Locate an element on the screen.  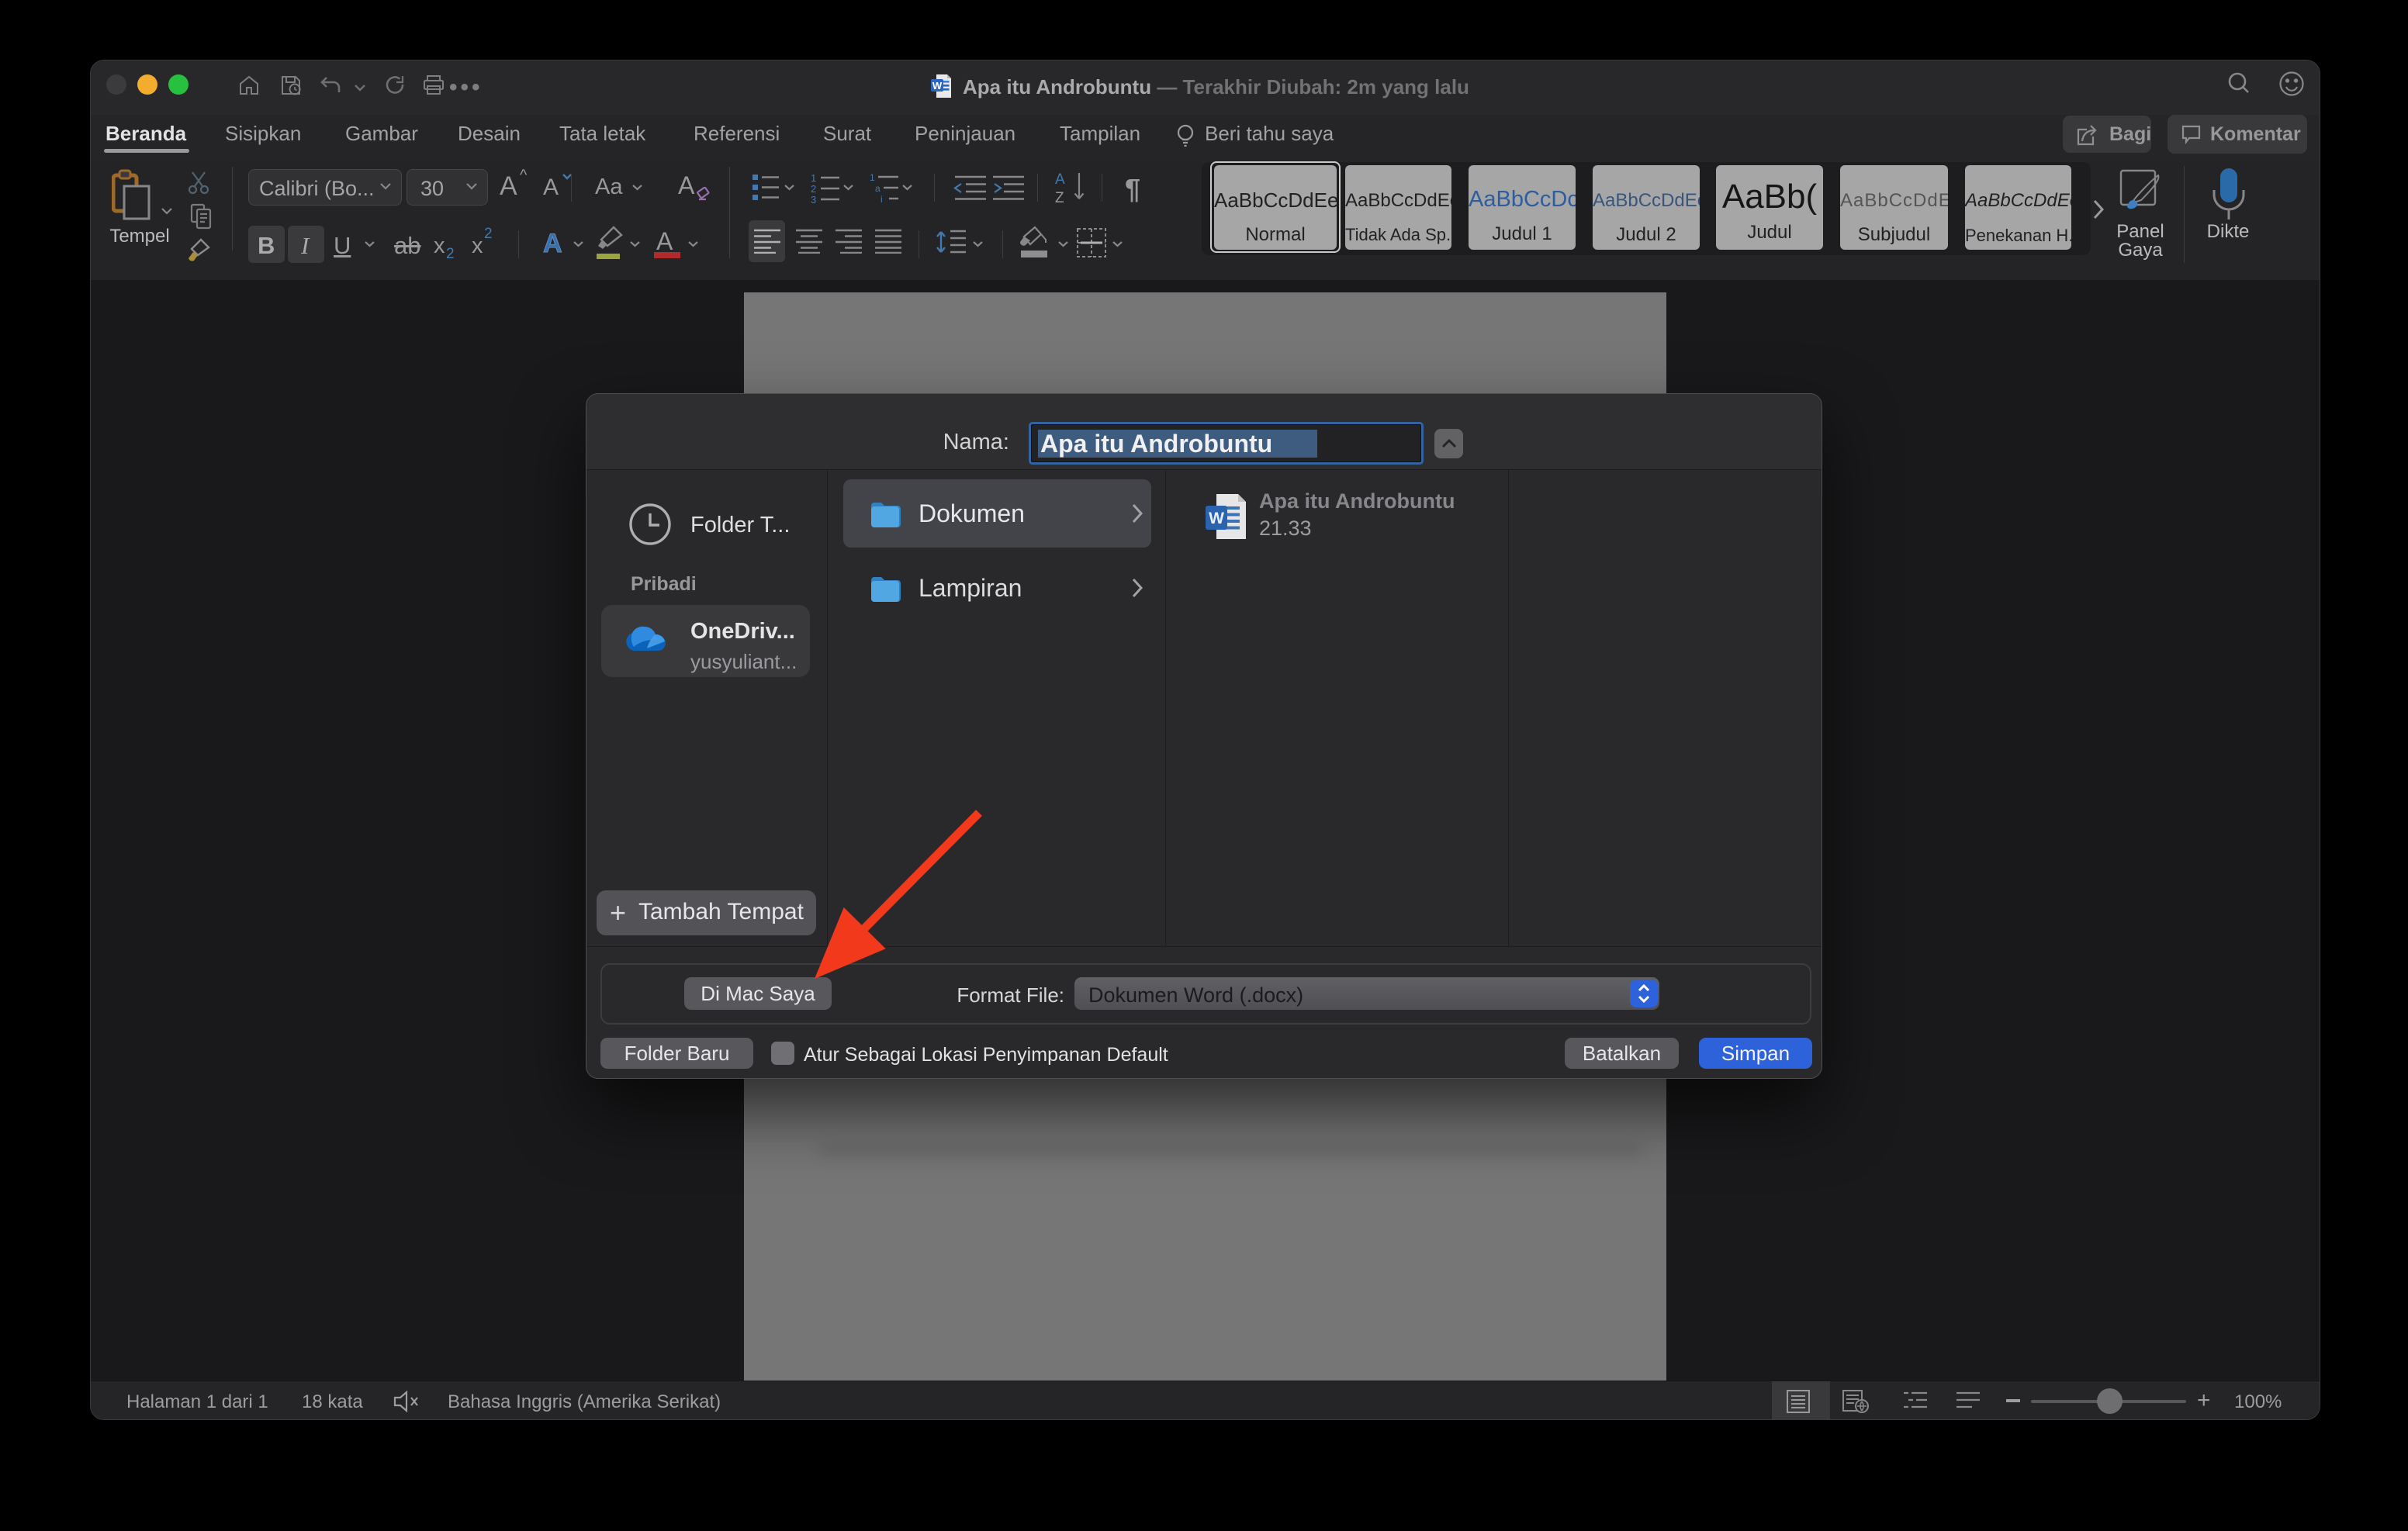
svg-text: a is located at coordinates (878, 188).